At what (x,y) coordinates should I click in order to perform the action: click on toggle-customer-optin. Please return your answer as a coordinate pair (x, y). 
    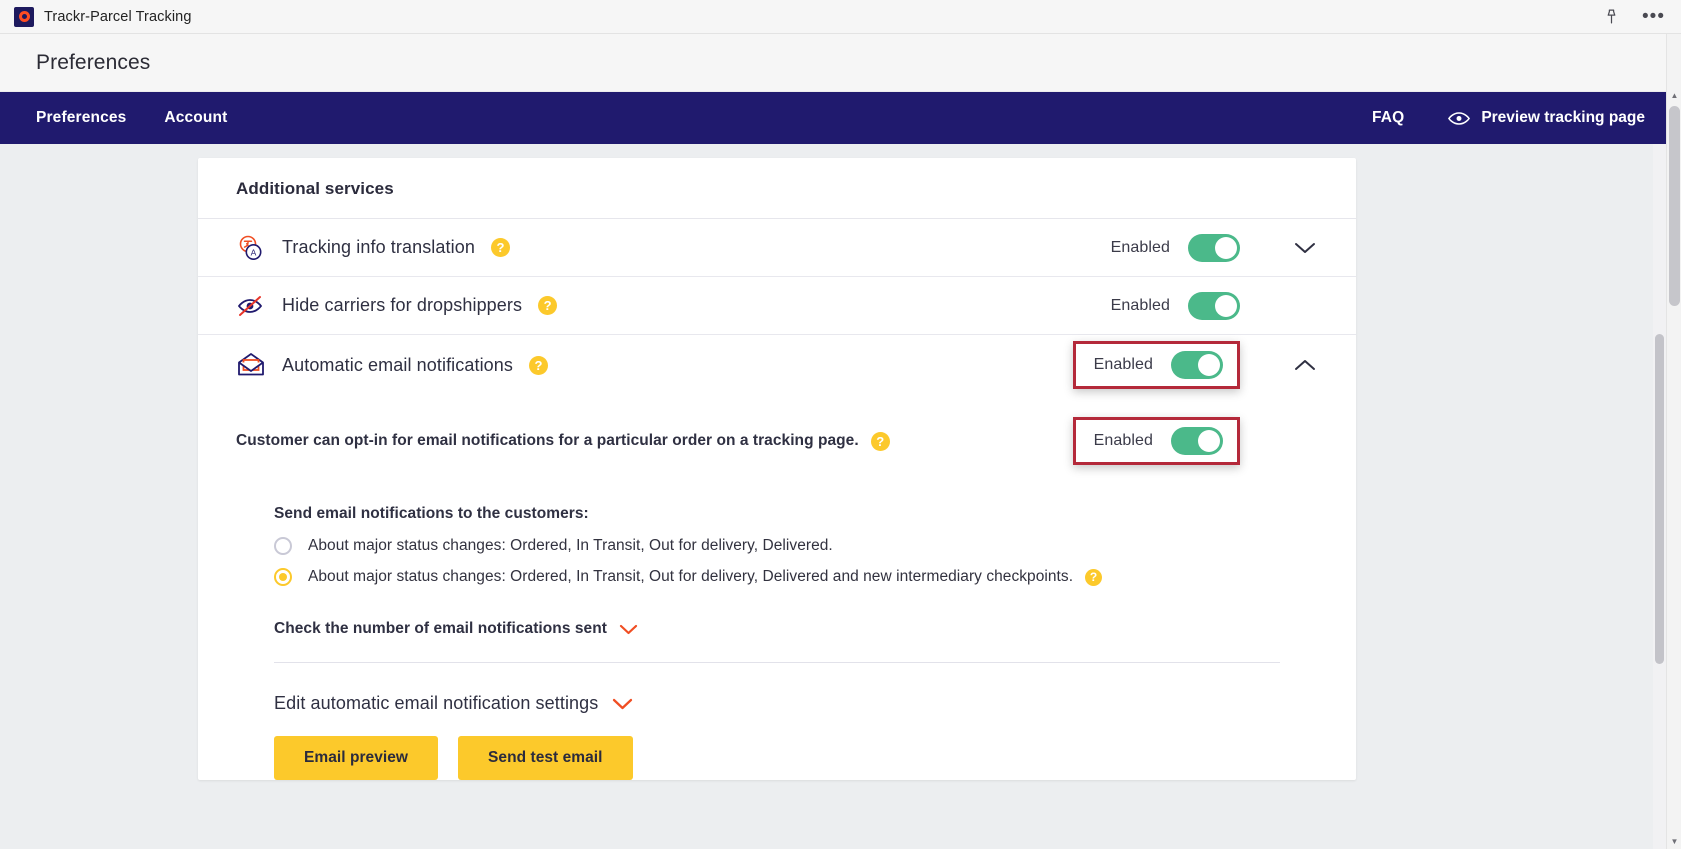
    Looking at the image, I should click on (1197, 441).